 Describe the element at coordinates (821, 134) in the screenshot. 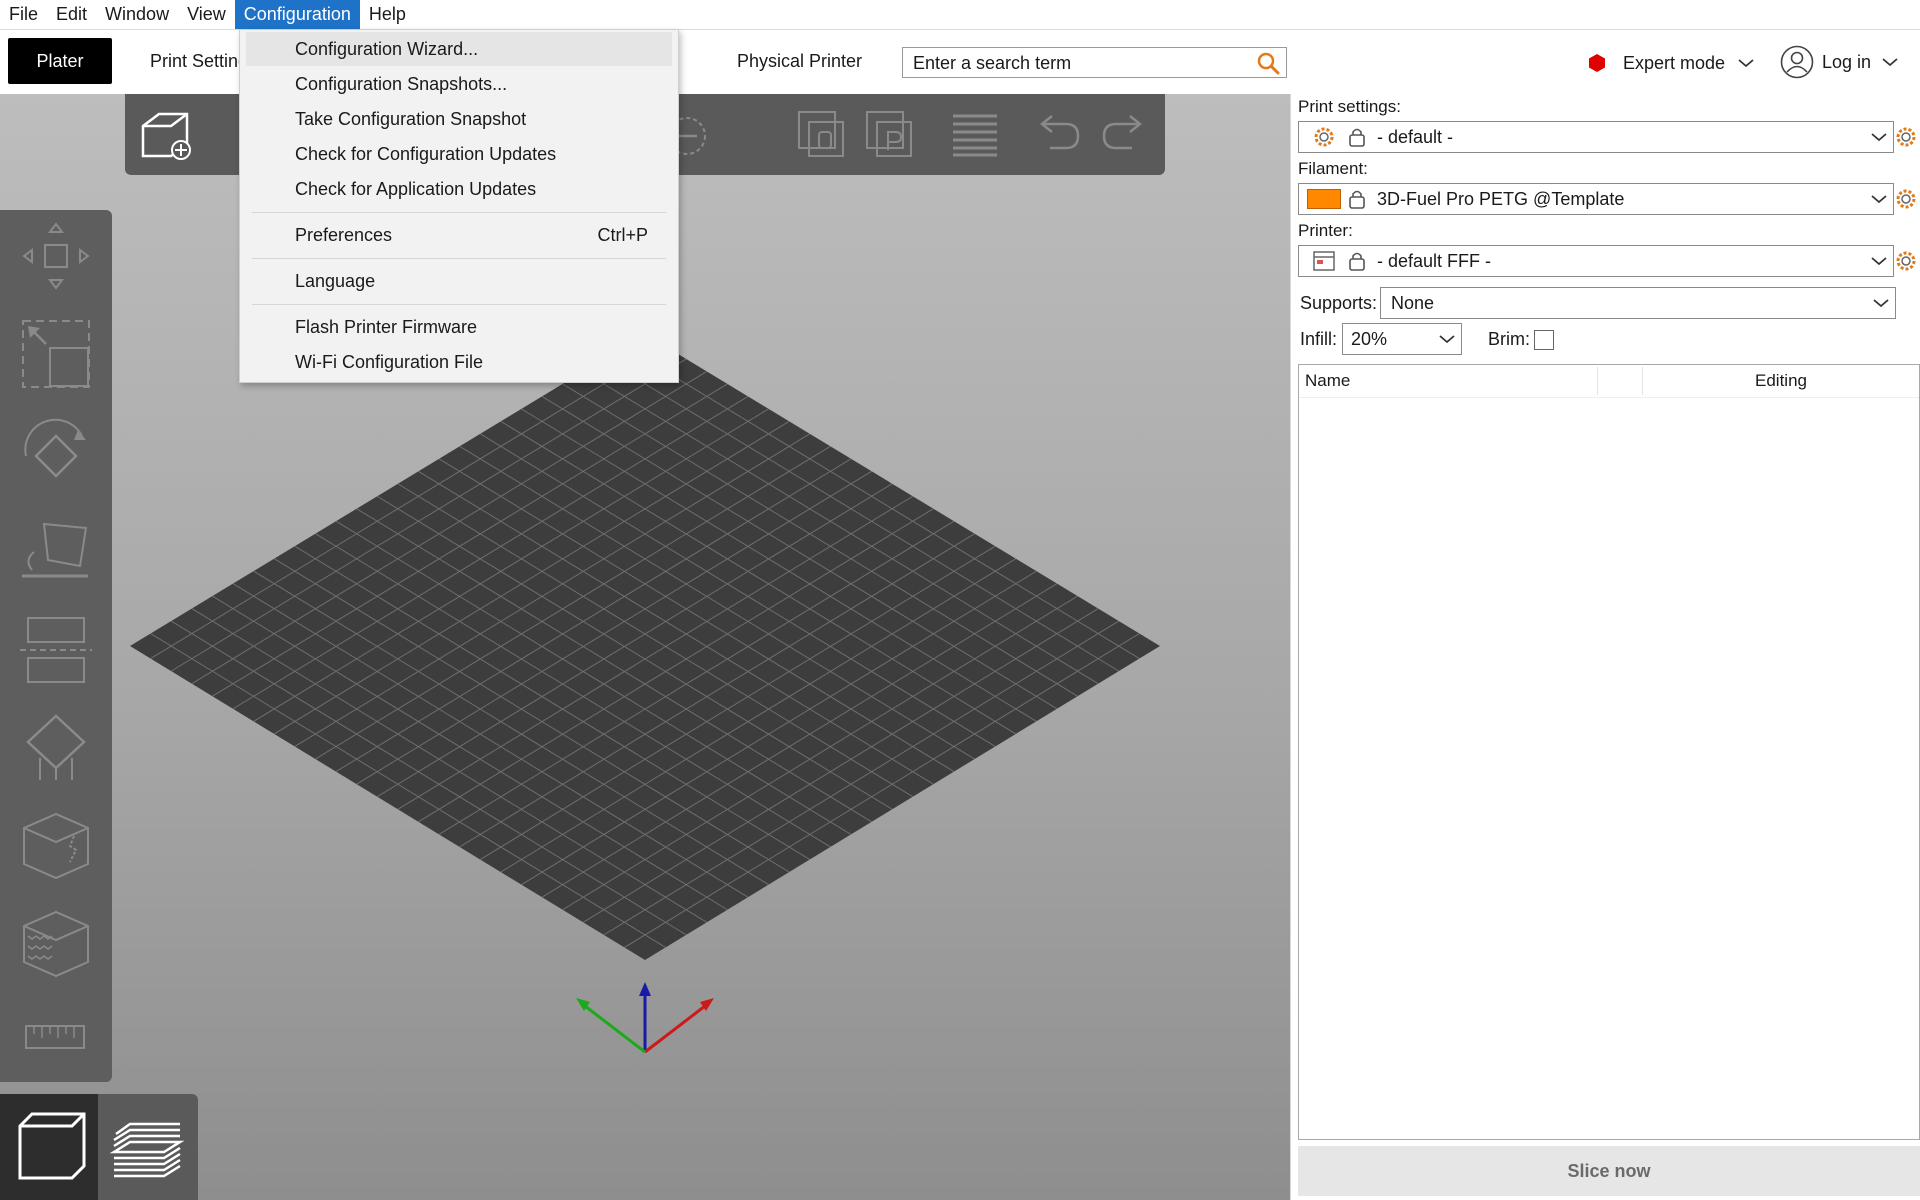

I see `copy-icon` at that location.